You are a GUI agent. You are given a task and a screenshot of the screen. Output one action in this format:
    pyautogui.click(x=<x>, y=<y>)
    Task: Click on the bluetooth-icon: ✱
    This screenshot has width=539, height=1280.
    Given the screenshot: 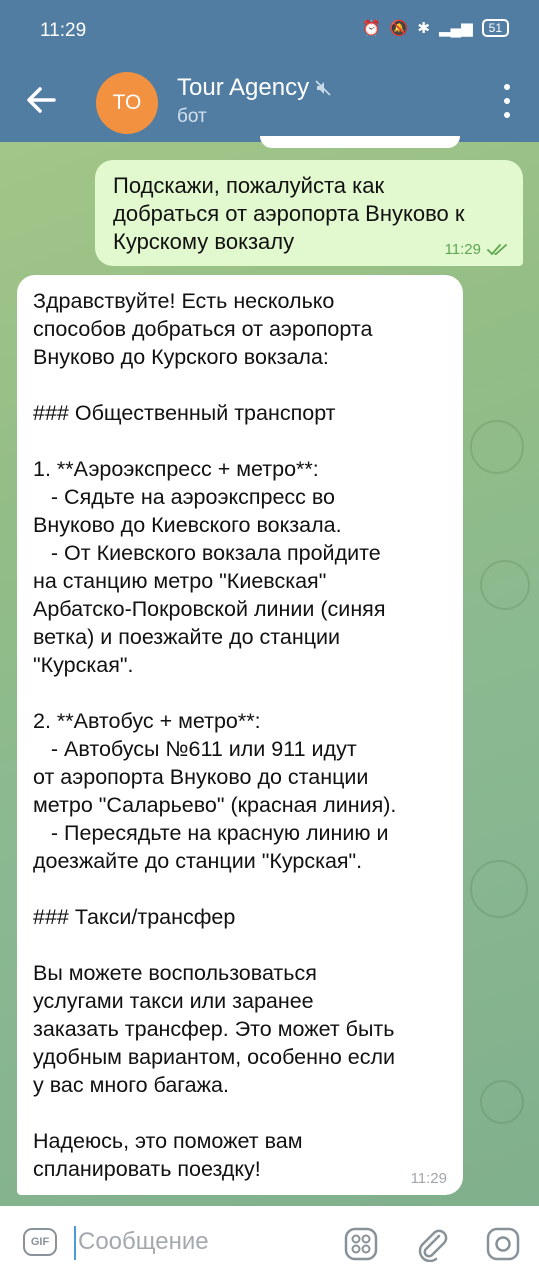 What is the action you would take?
    pyautogui.click(x=423, y=28)
    